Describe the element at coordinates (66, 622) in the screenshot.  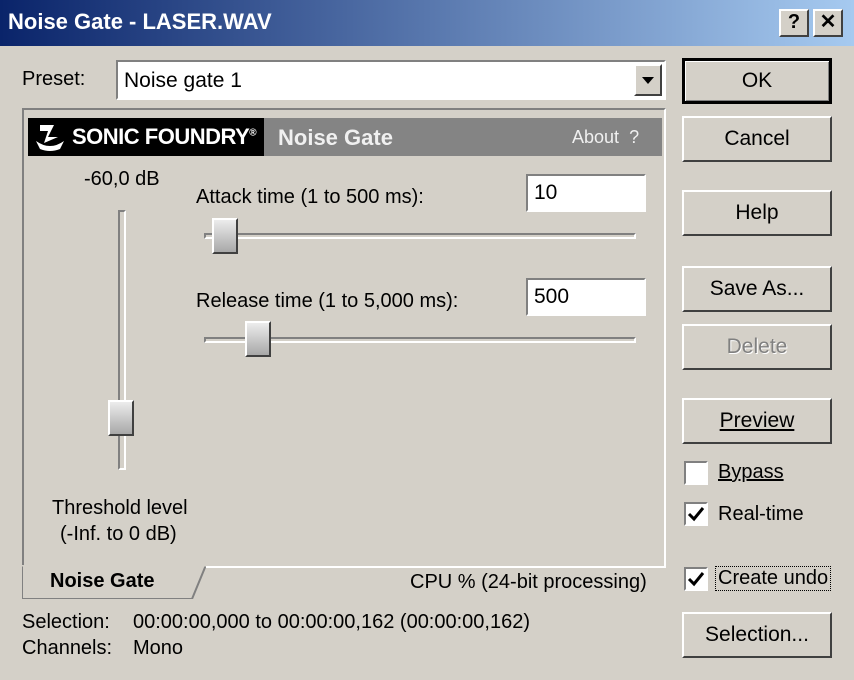
I see `selection-label: Selection:` at that location.